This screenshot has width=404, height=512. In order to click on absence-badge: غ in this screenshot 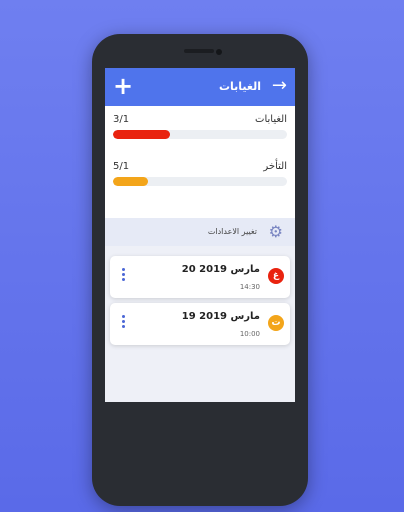, I will do `click(276, 276)`.